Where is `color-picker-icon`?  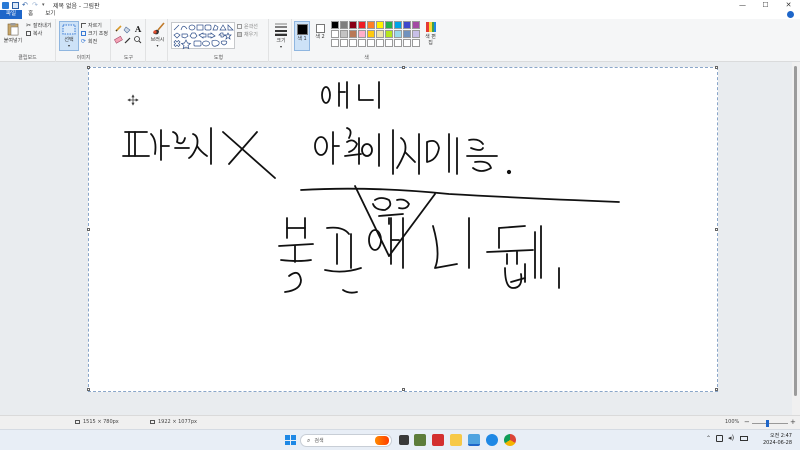 color-picker-icon is located at coordinates (127, 40).